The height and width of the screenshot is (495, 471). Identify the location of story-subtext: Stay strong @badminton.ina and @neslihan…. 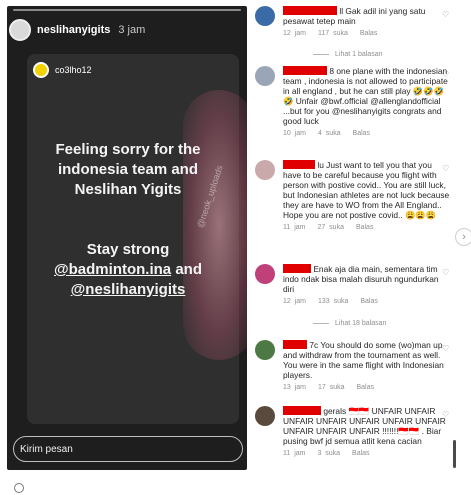
(128, 270).